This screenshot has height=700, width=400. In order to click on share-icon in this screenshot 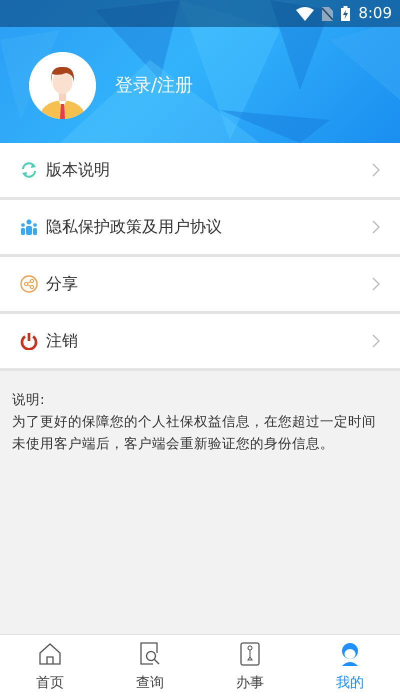, I will do `click(29, 284)`.